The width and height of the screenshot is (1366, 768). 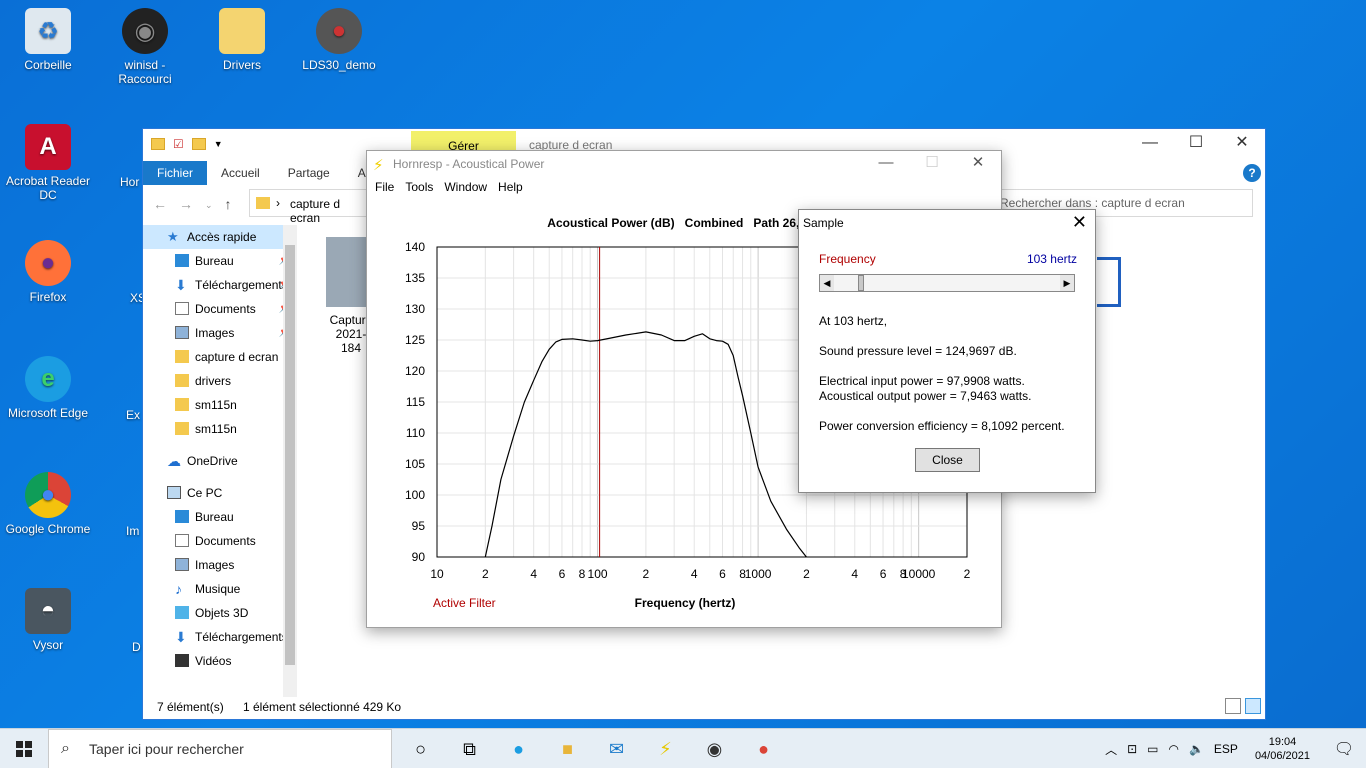 What do you see at coordinates (1252, 173) in the screenshot?
I see `help-icon: ?` at bounding box center [1252, 173].